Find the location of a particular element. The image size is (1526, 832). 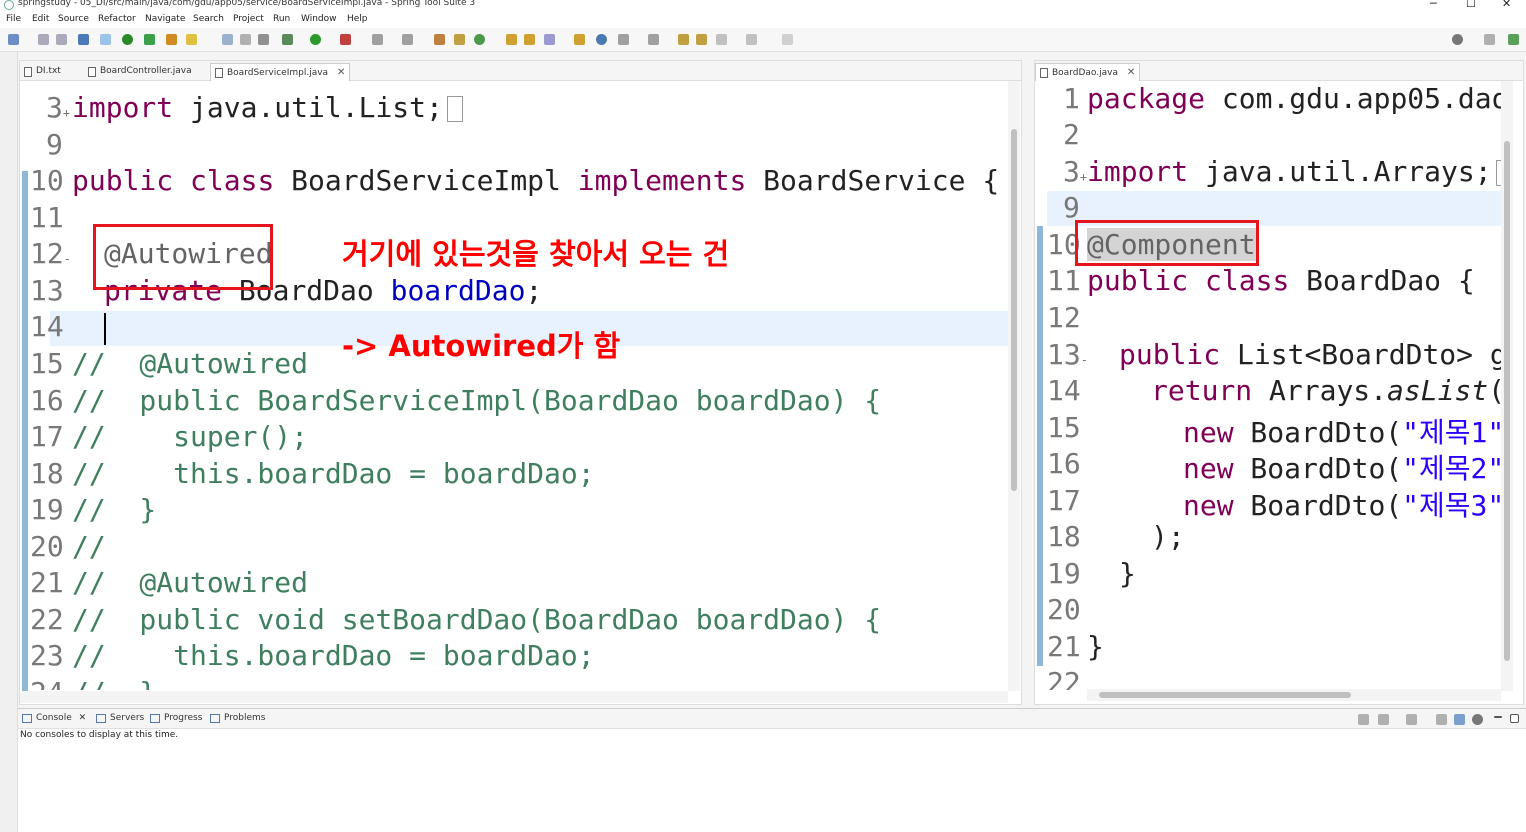

tab-servers: Servers is located at coordinates (120, 718).